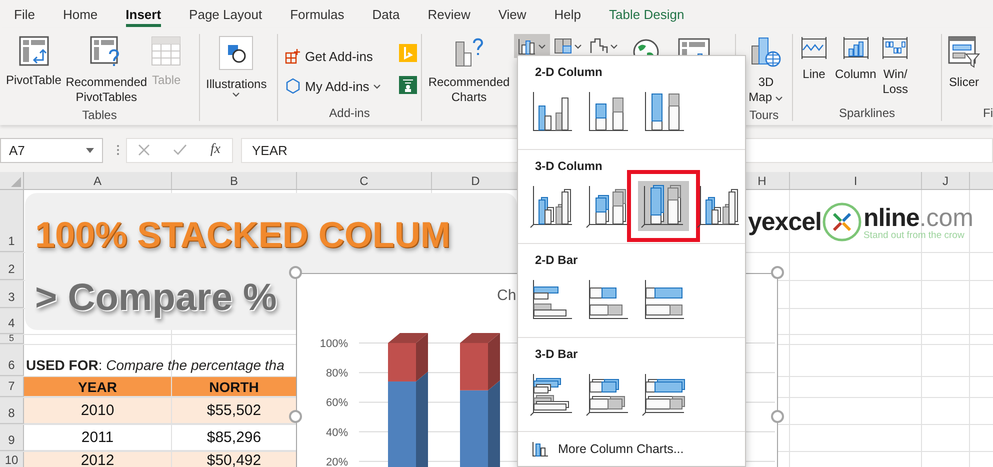 The image size is (993, 467). What do you see at coordinates (349, 113) in the screenshot?
I see `group-label: Add-ins` at bounding box center [349, 113].